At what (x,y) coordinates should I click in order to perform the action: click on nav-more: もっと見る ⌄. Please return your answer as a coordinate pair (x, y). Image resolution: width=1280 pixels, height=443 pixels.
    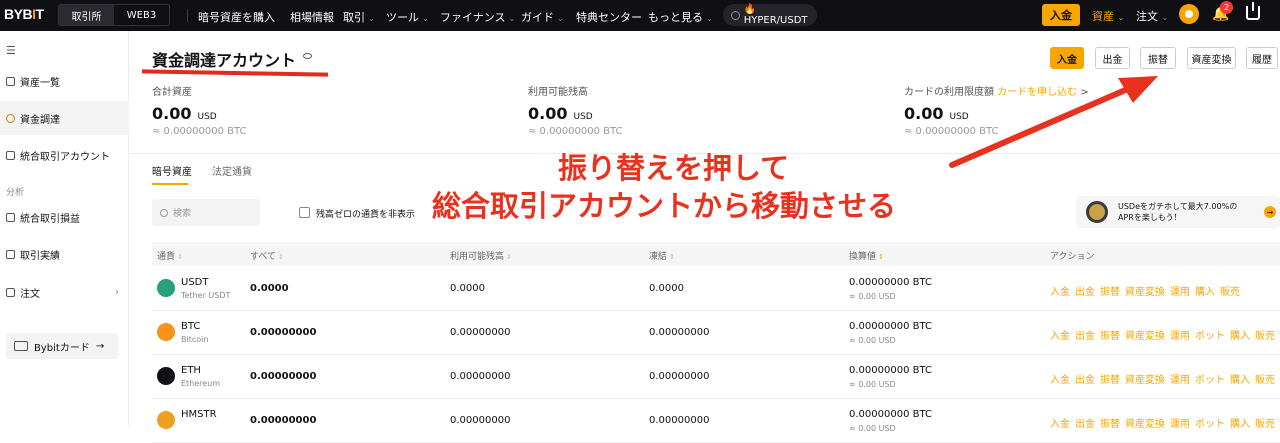
    Looking at the image, I should click on (680, 17).